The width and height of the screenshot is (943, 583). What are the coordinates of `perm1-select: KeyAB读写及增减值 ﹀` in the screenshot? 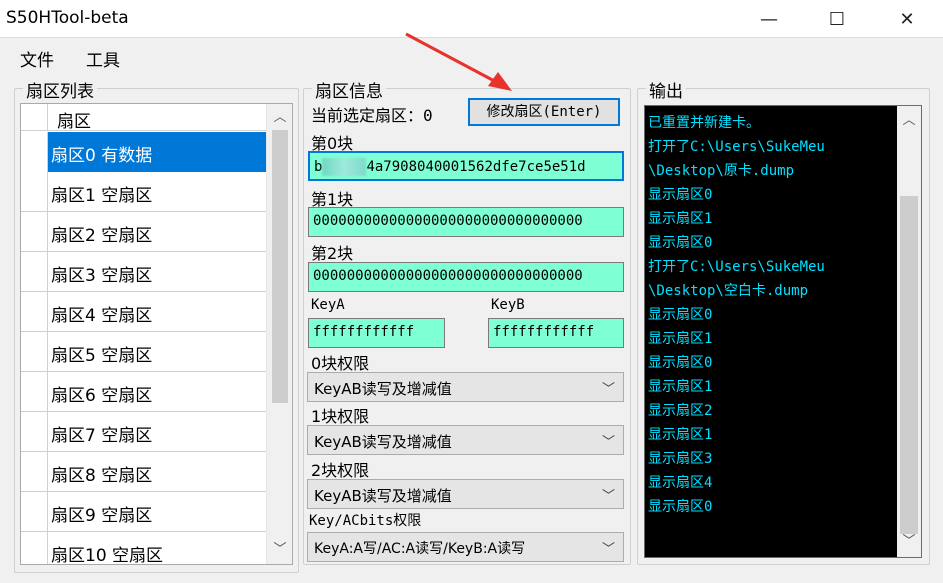 It's located at (465, 440).